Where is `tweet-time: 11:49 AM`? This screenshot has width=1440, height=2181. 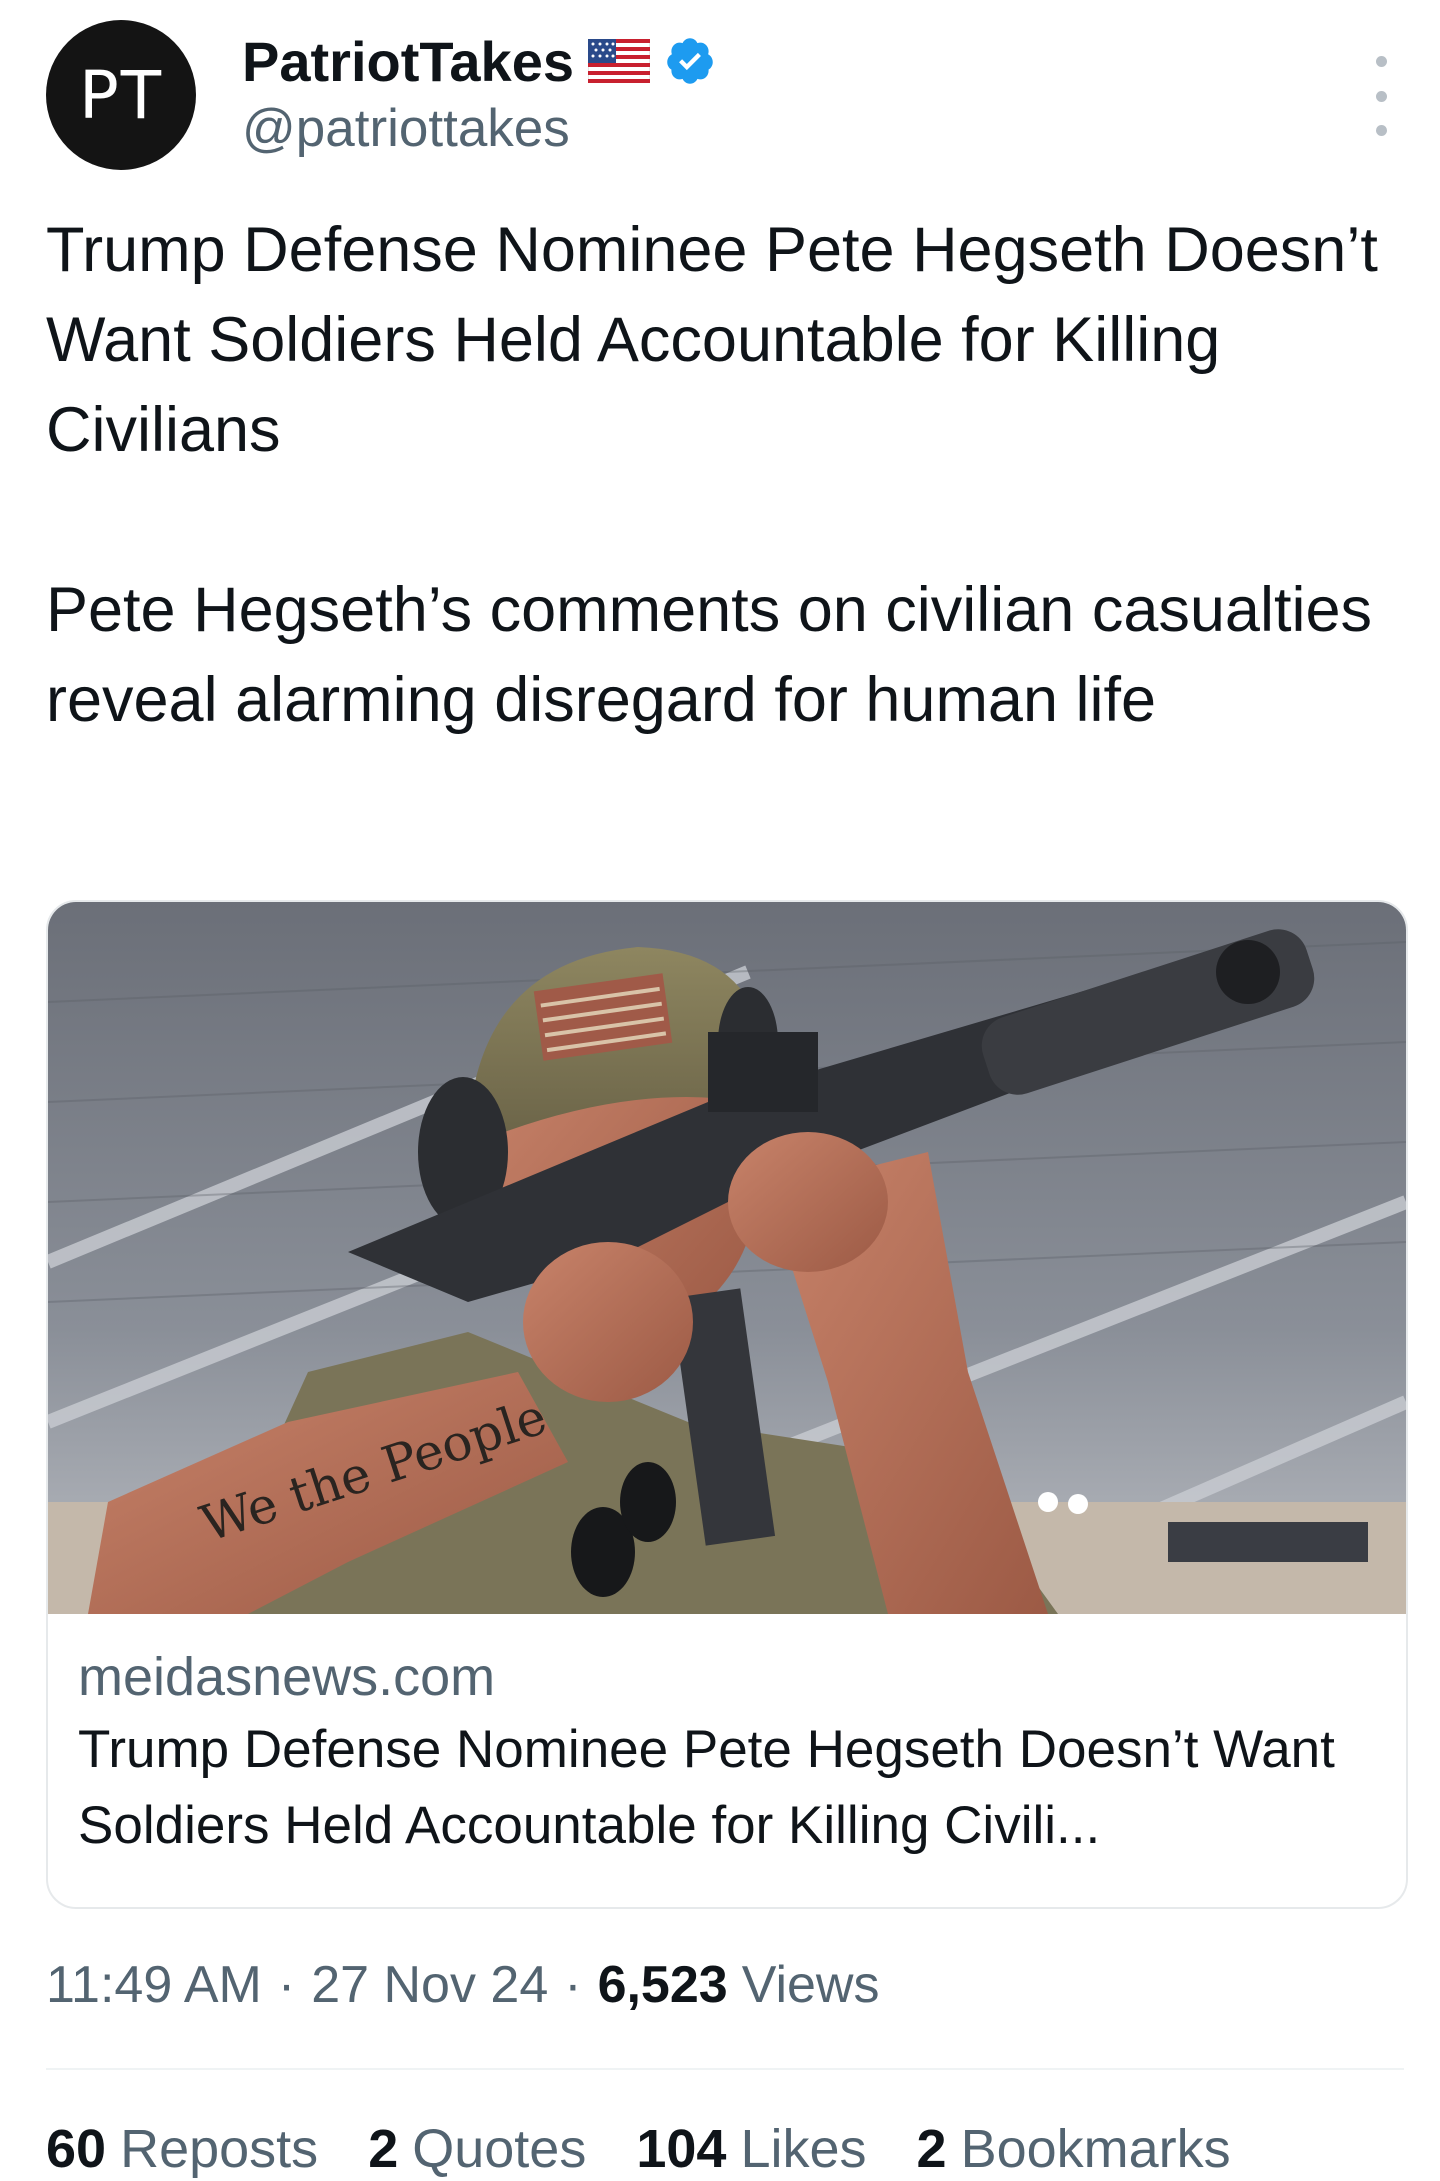
tweet-time: 11:49 AM is located at coordinates (154, 1985).